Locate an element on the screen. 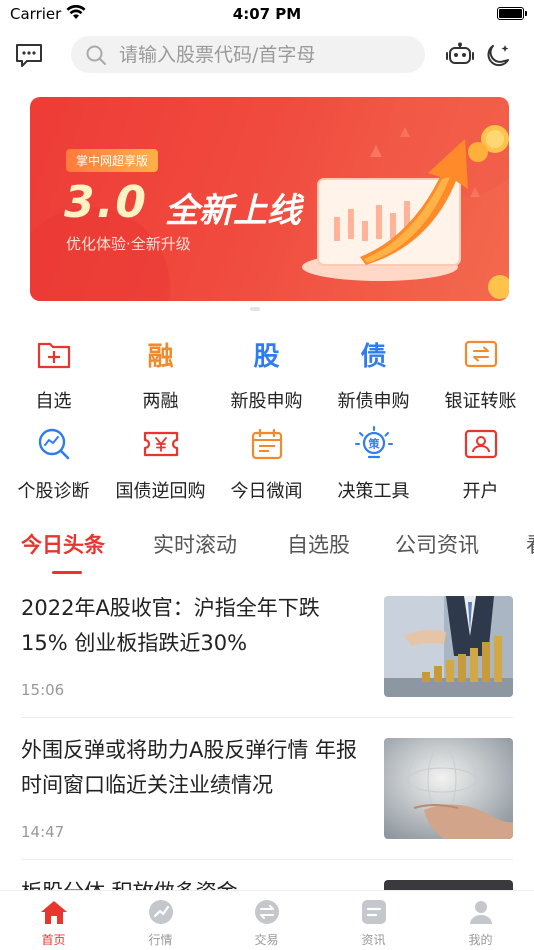 Image resolution: width=534 pixels, height=950 pixels. bulb-icon: 策 is located at coordinates (373, 442).